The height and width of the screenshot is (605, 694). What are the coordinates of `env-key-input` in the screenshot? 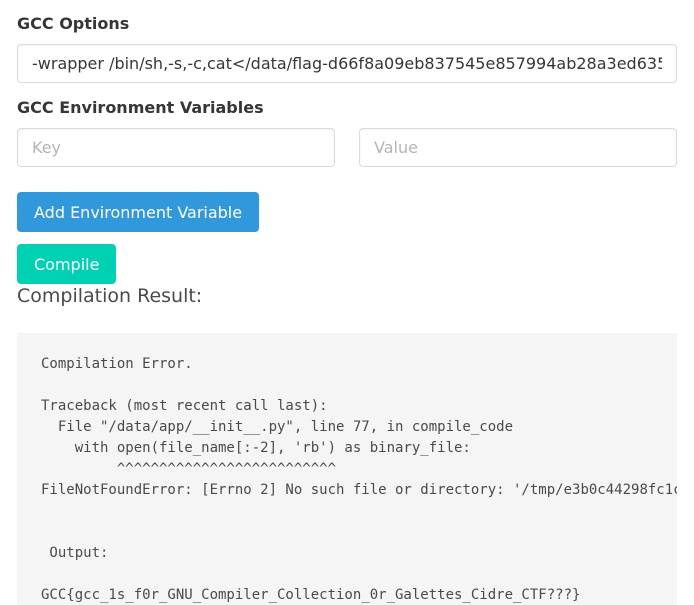 It's located at (176, 147).